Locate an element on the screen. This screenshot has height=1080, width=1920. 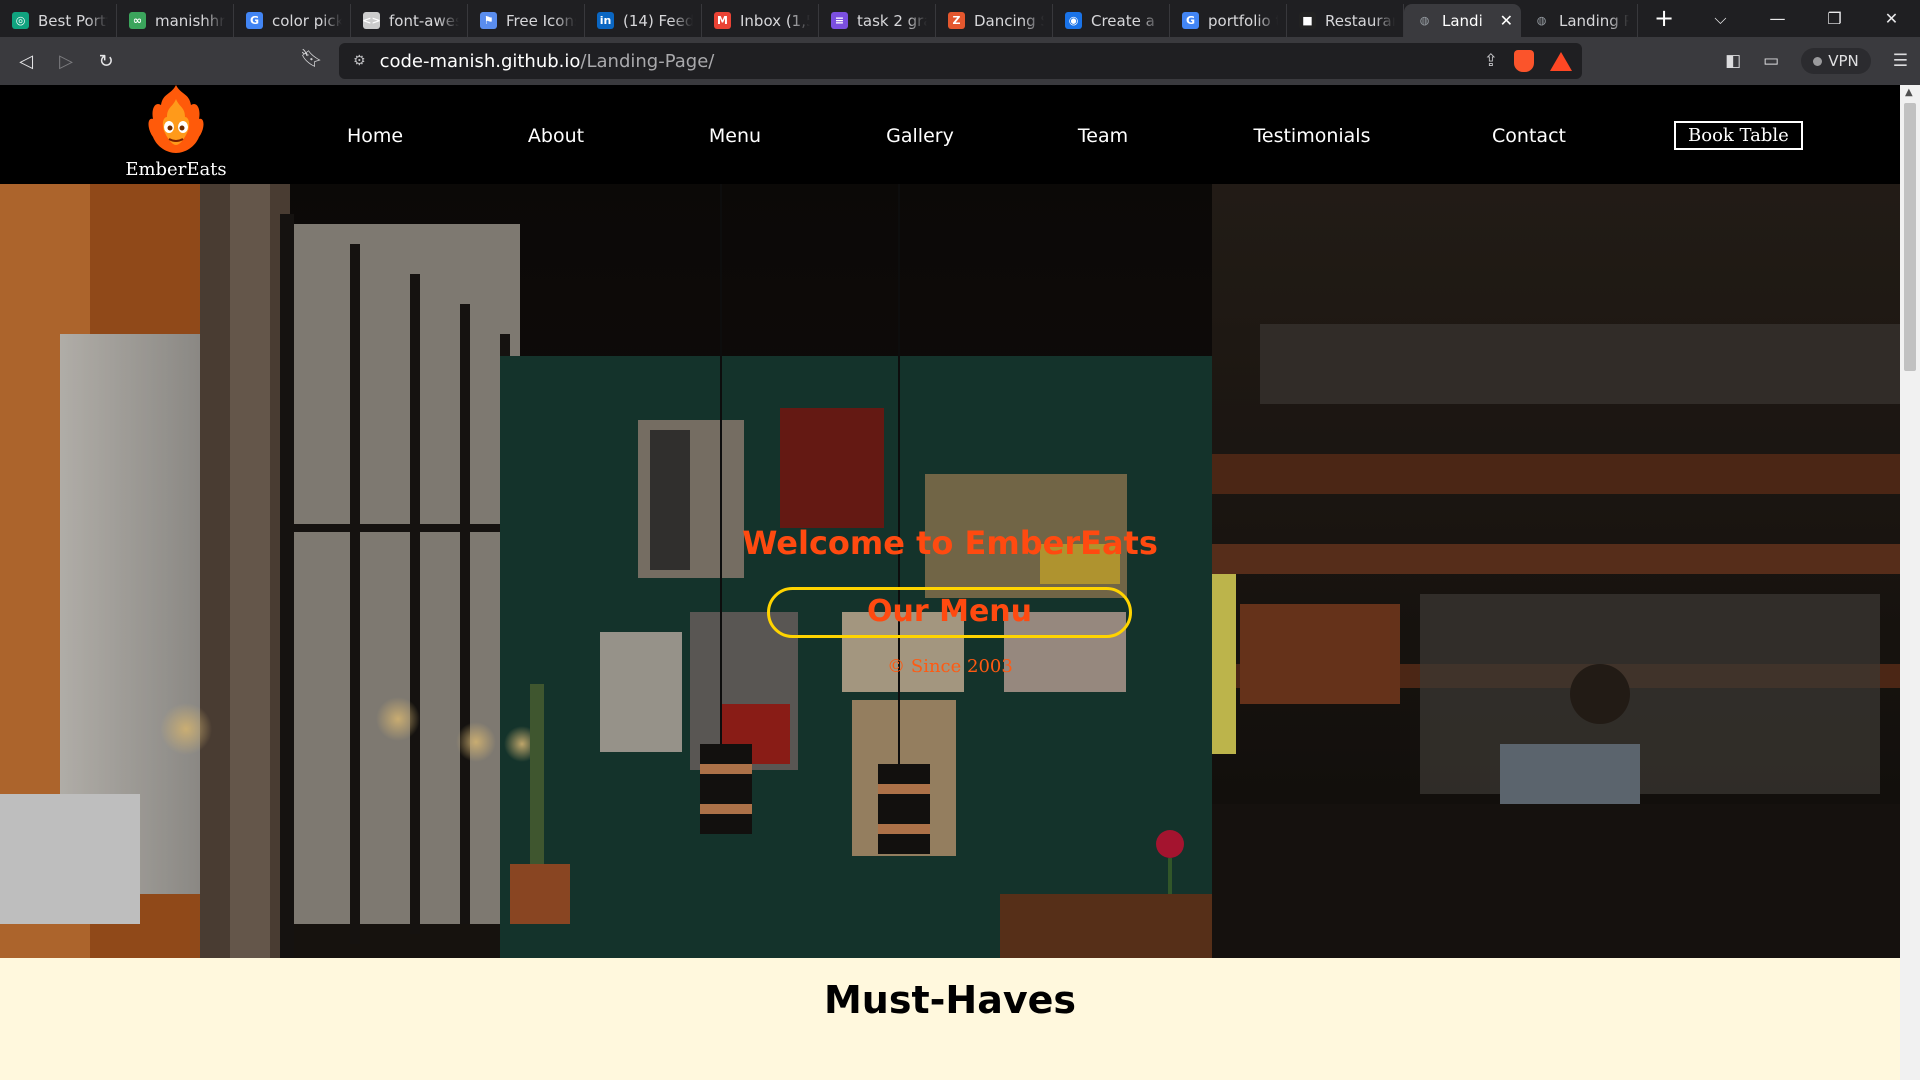
url-host: code-manish.github.io is located at coordinates (480, 61).